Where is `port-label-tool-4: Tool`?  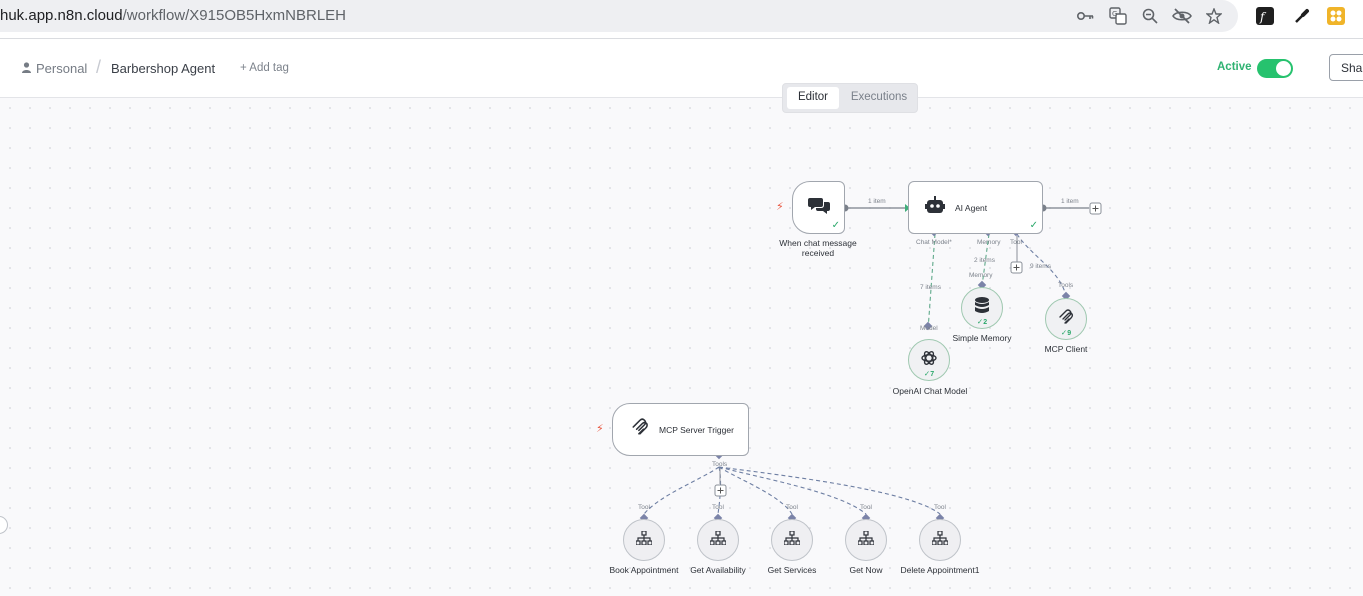
port-label-tool-4: Tool is located at coordinates (866, 507).